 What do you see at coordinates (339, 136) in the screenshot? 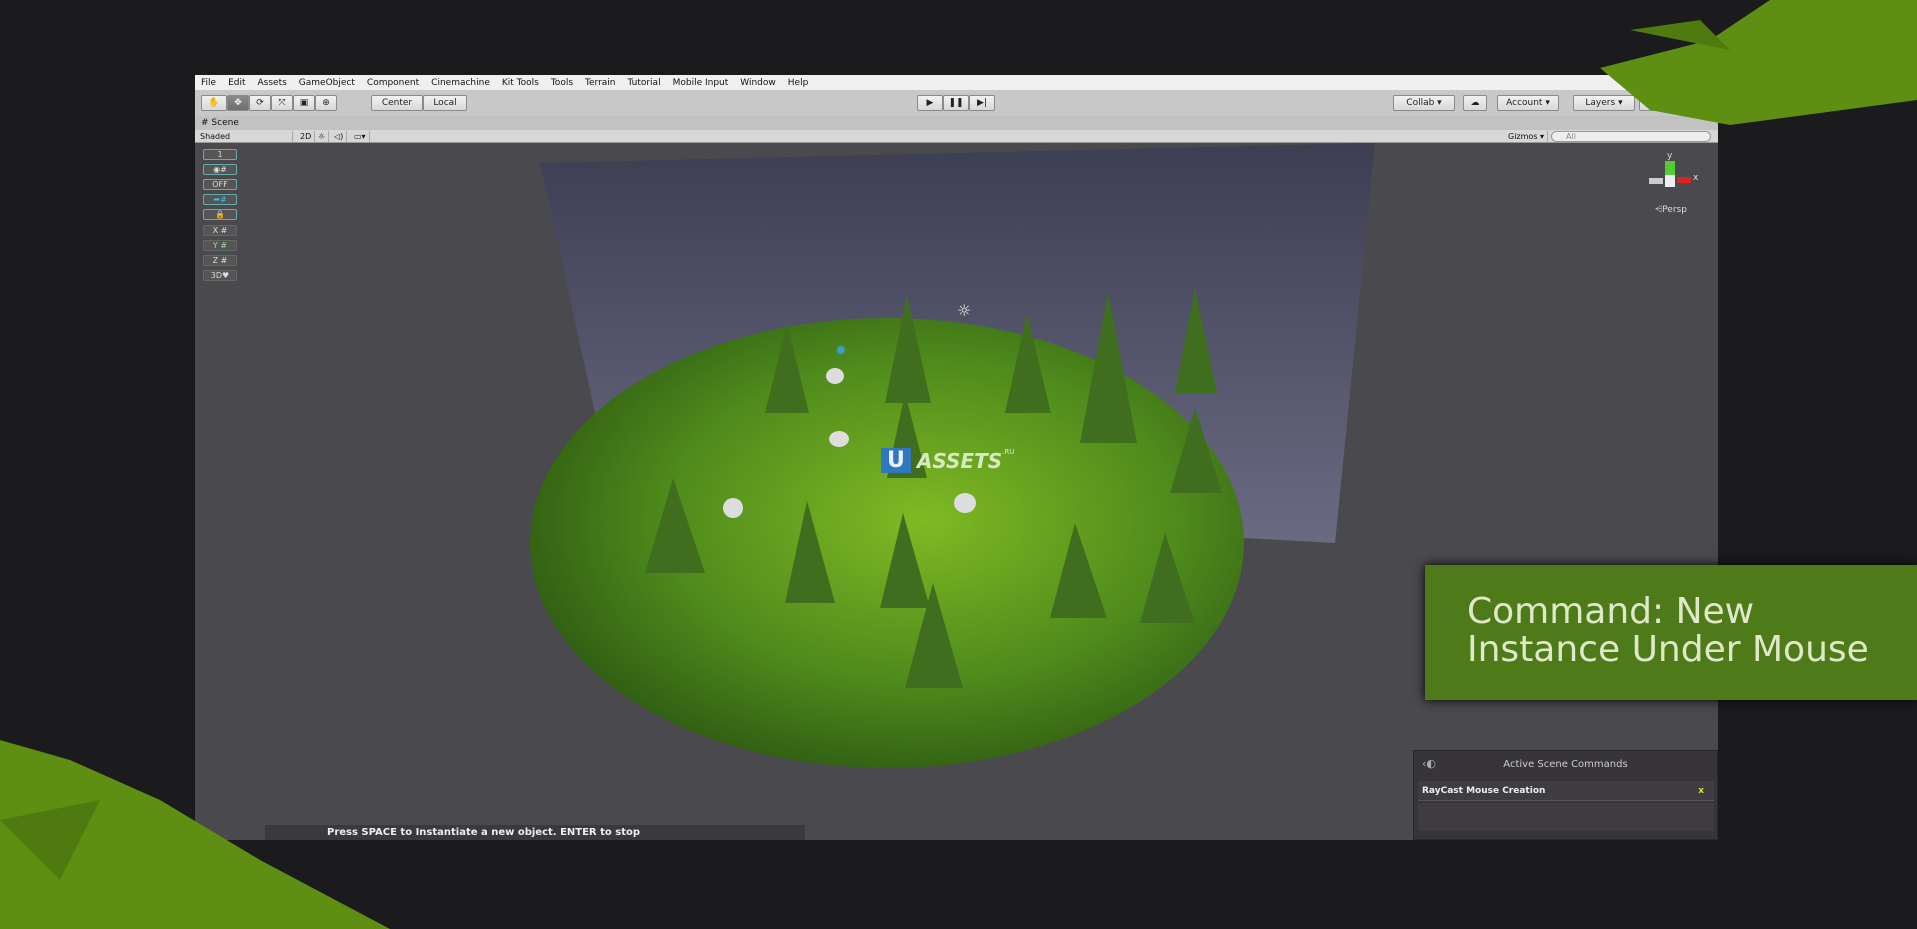
I see `audio-toggle: ◁)` at bounding box center [339, 136].